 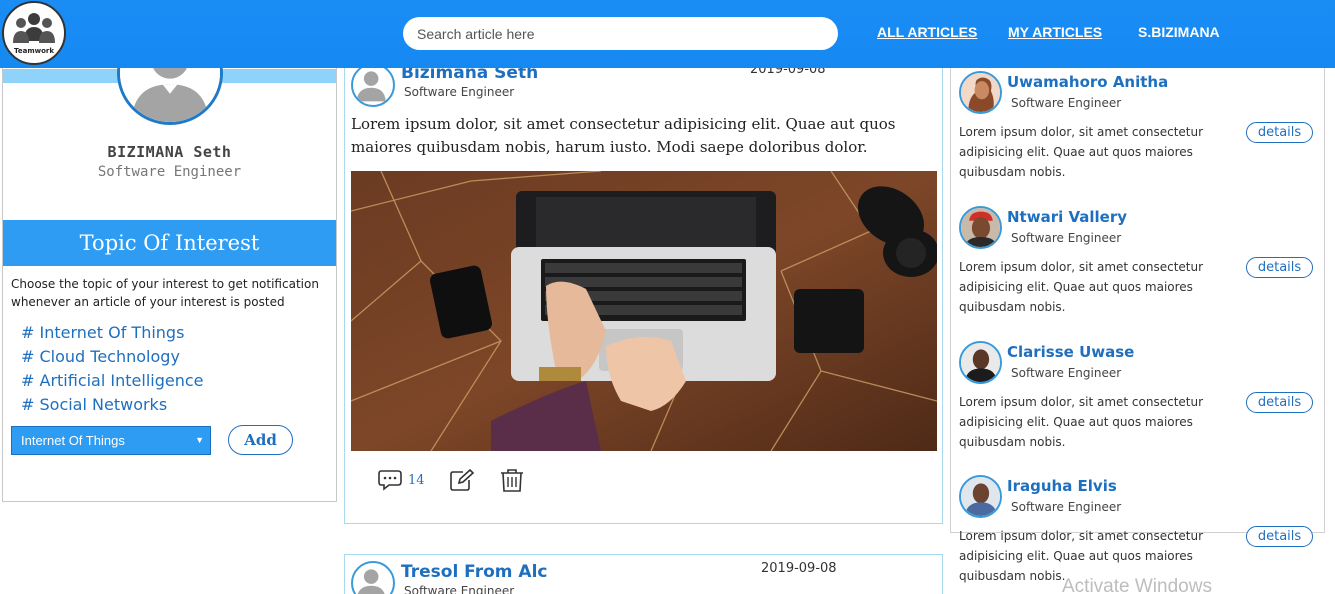 I want to click on edit-icon, so click(x=461, y=479).